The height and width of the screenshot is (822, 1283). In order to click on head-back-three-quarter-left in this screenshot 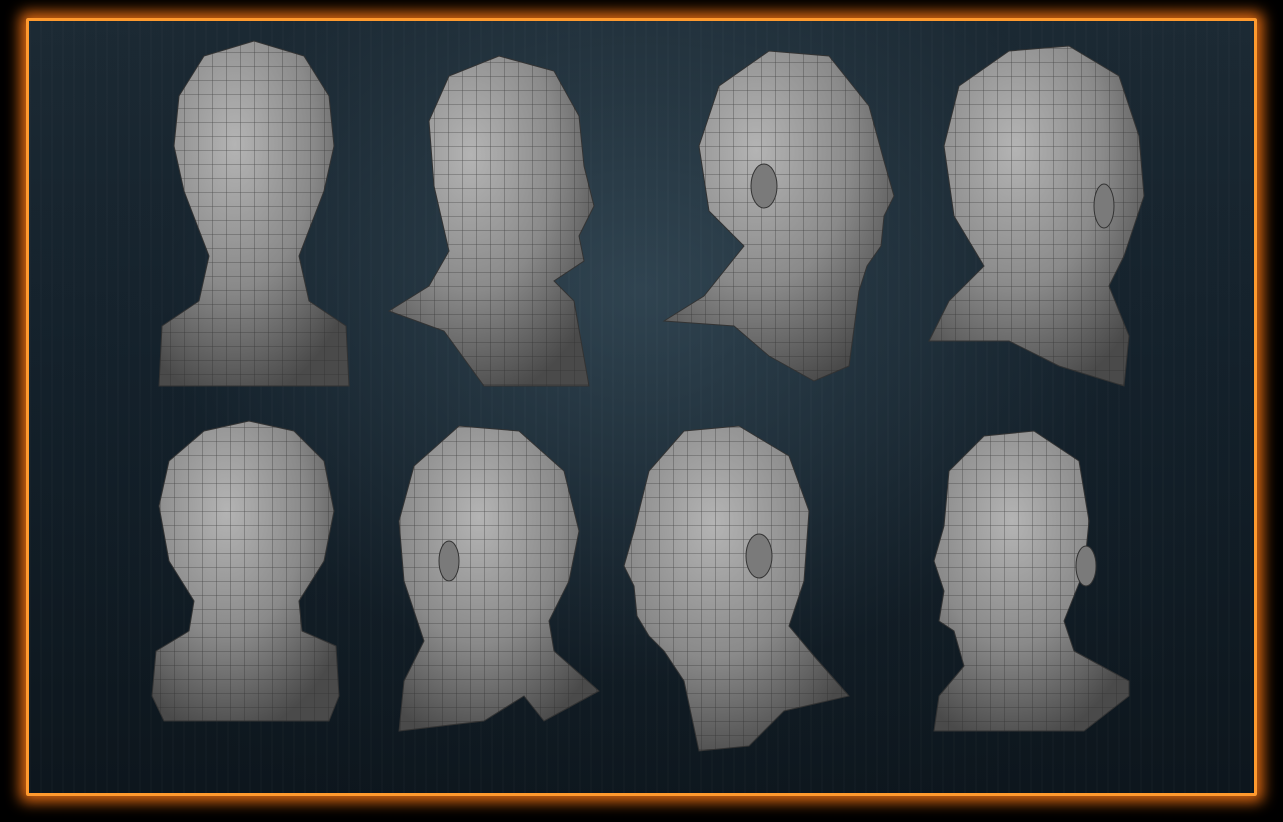, I will do `click(499, 578)`.